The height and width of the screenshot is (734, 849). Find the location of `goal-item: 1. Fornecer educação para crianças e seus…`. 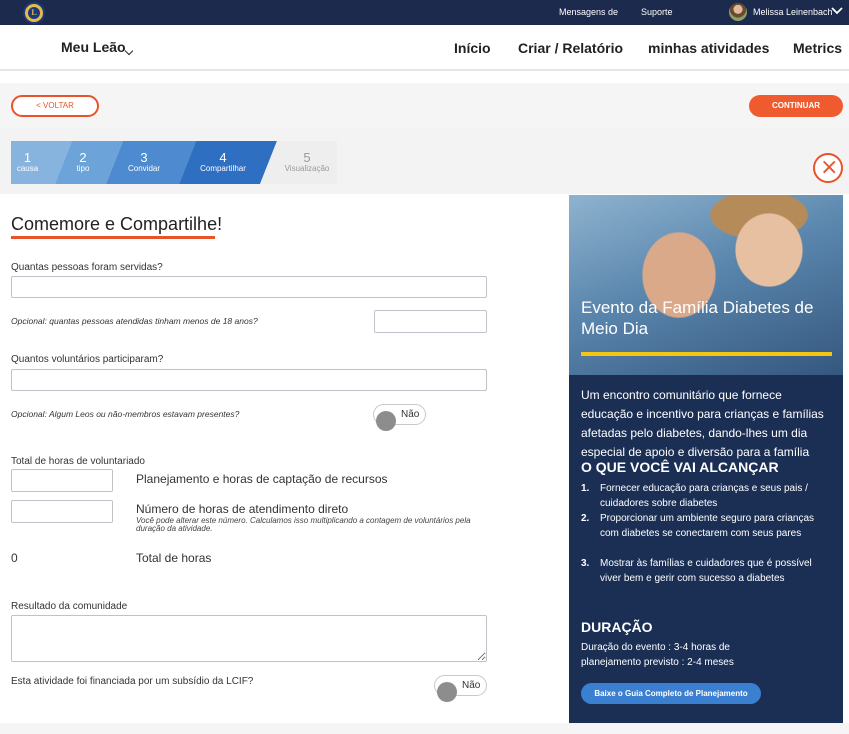

goal-item: 1. Fornecer educação para crianças e seus… is located at coordinates (694, 496).